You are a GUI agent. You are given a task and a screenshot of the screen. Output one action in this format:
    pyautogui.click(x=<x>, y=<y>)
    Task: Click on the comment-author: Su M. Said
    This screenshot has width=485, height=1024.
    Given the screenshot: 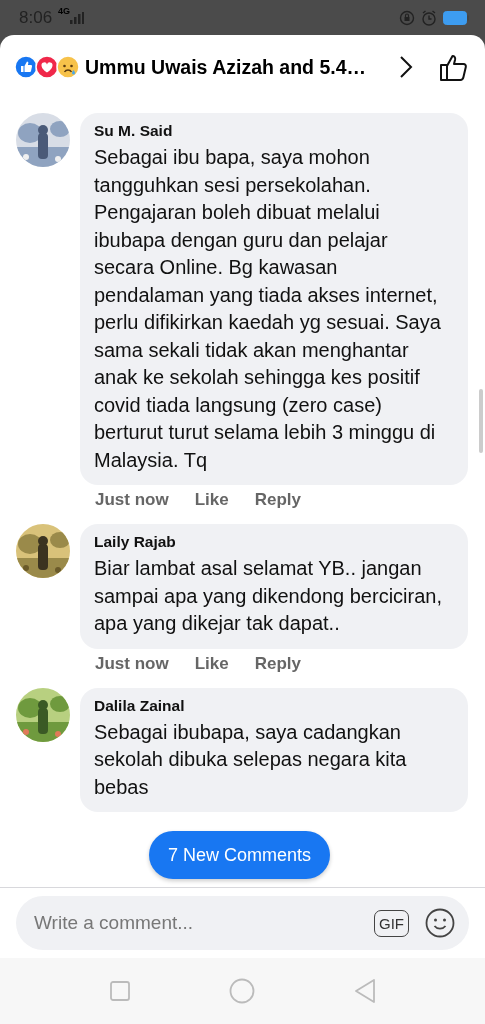 What is the action you would take?
    pyautogui.click(x=270, y=131)
    